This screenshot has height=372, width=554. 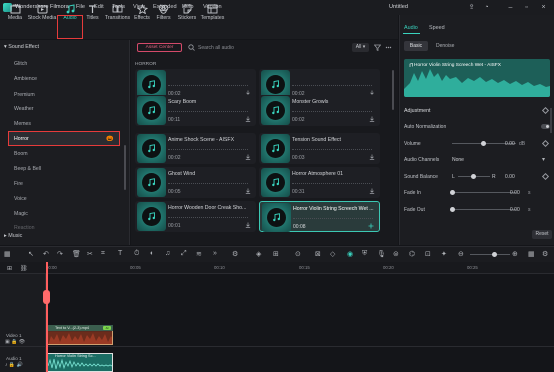 What do you see at coordinates (21, 214) in the screenshot?
I see `sidebar-item-magic: Magic` at bounding box center [21, 214].